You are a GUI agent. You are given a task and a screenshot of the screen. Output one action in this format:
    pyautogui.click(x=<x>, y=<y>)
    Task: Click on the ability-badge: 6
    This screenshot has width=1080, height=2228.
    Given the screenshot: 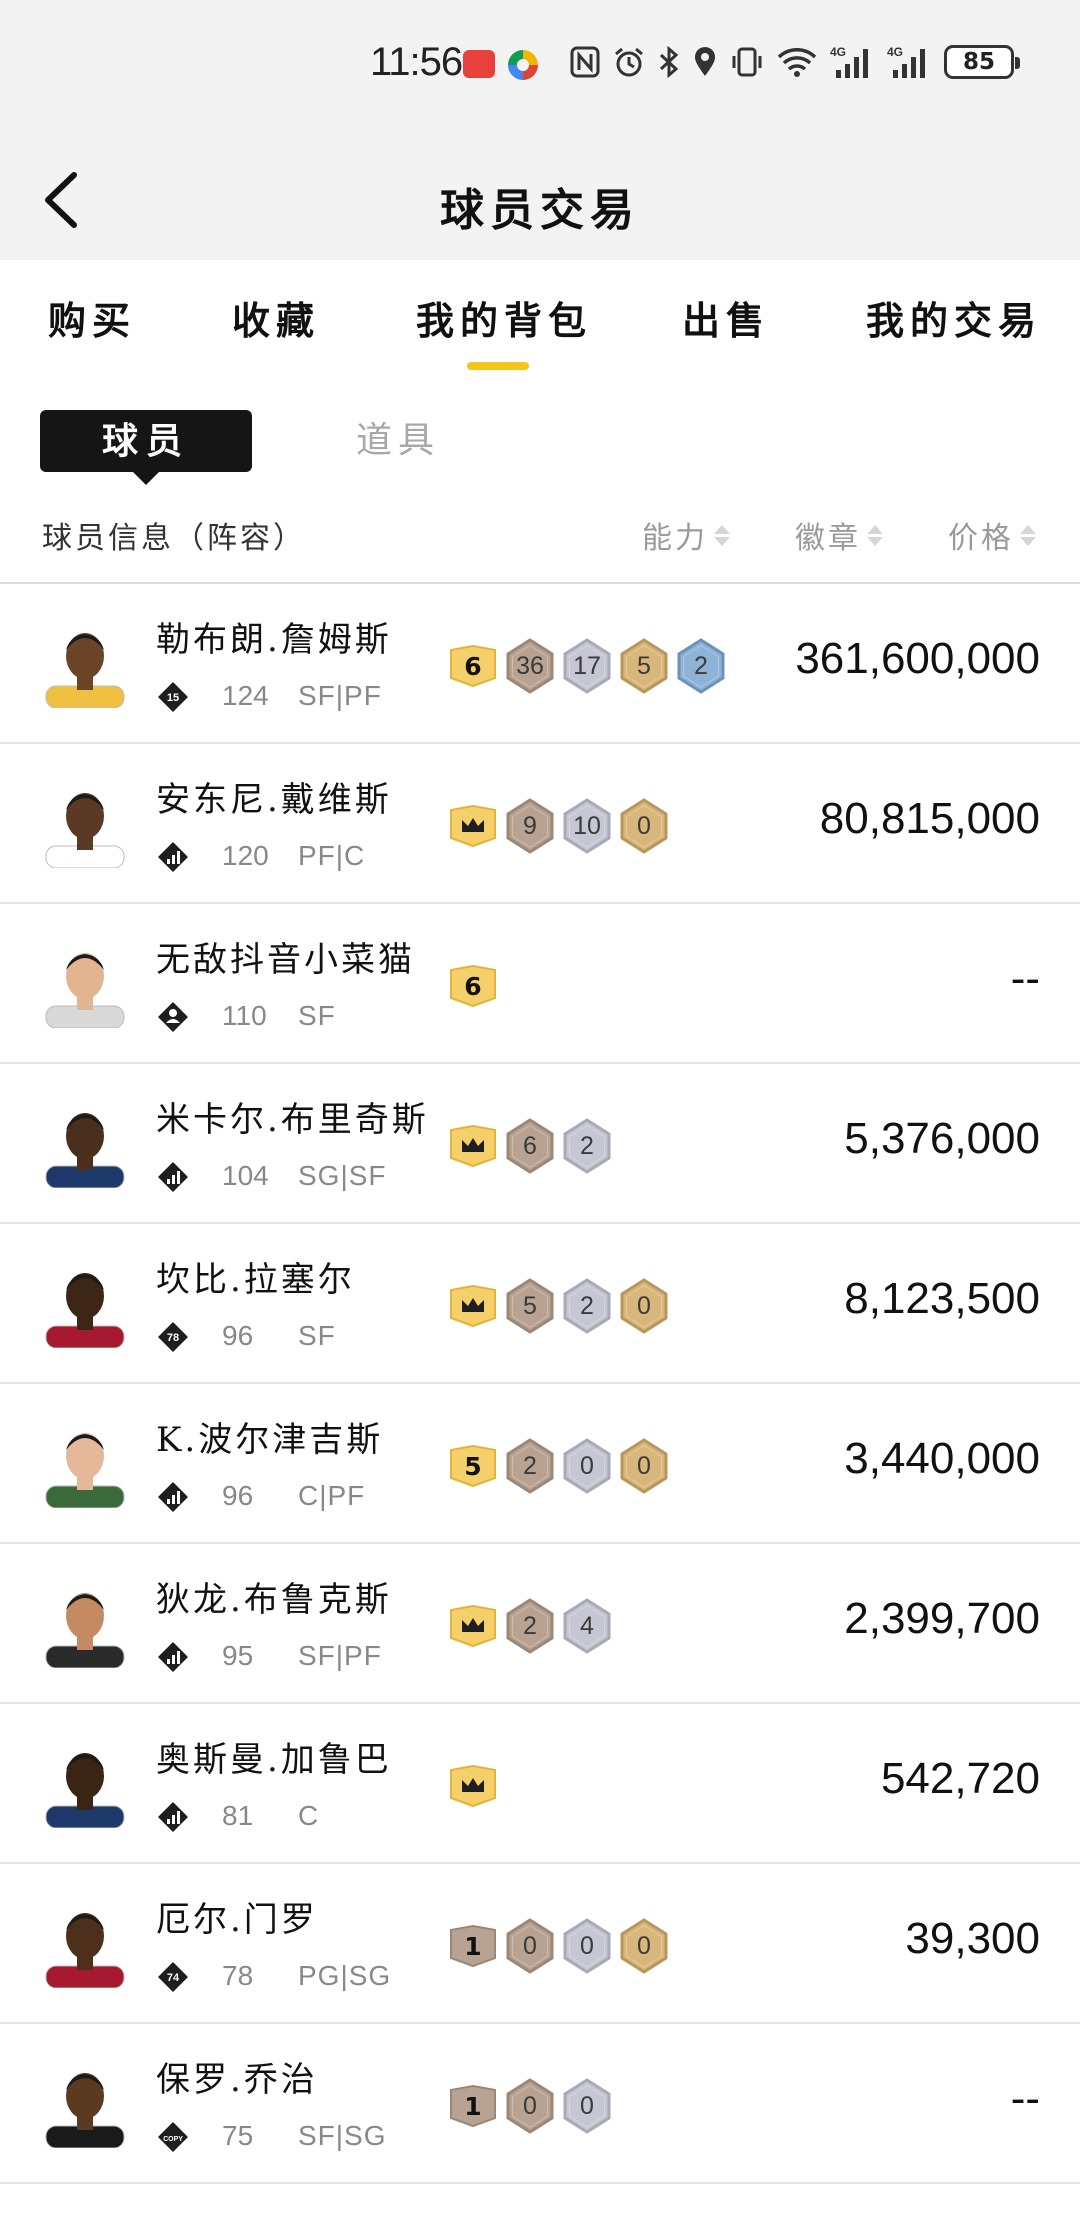 What is the action you would take?
    pyautogui.click(x=473, y=666)
    